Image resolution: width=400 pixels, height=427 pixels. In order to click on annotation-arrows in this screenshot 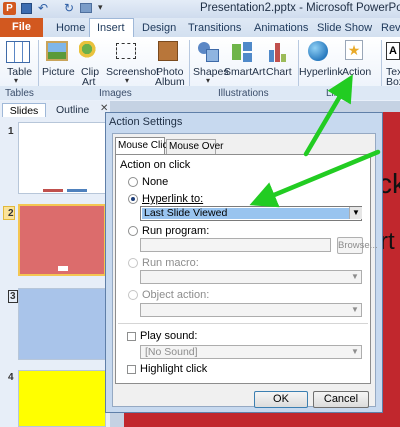, I will do `click(315, 141)`.